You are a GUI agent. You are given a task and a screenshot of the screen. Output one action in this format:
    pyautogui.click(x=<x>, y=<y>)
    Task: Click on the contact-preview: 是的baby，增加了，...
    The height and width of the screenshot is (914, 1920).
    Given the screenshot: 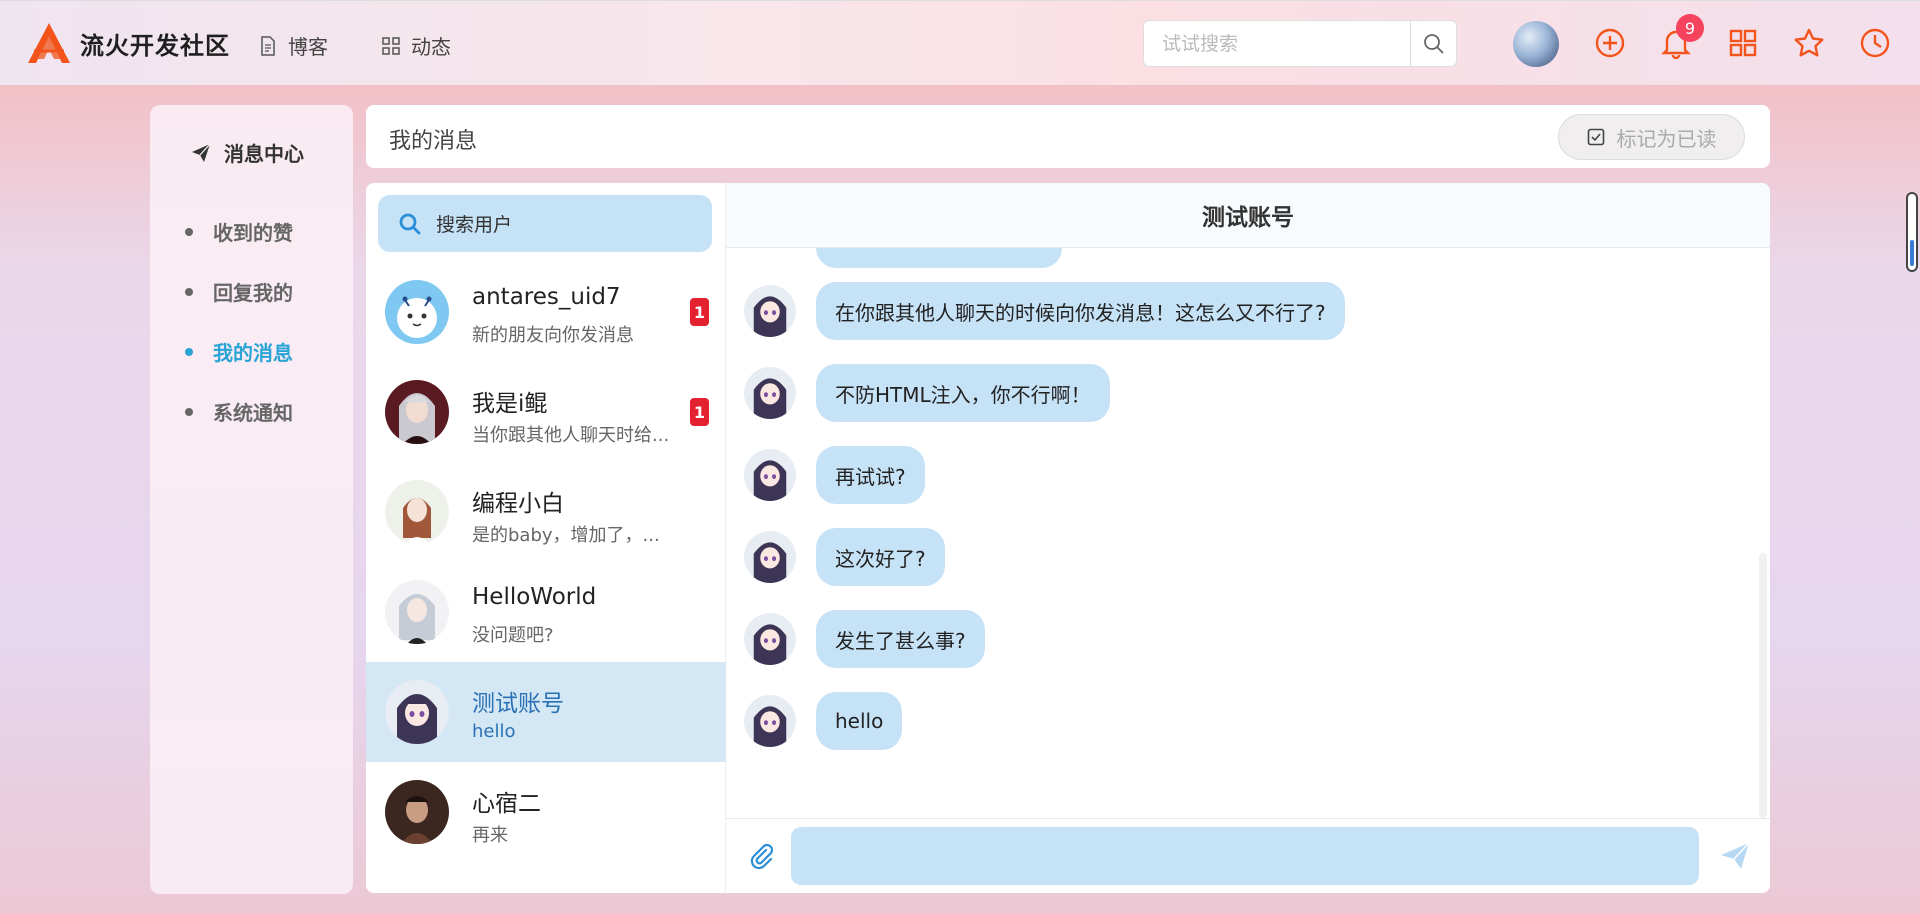 What is the action you would take?
    pyautogui.click(x=566, y=535)
    